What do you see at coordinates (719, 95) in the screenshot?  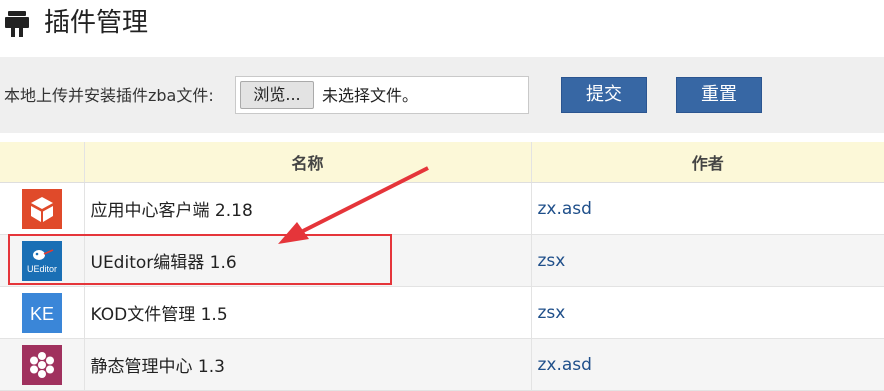 I see `reset-button: 重置` at bounding box center [719, 95].